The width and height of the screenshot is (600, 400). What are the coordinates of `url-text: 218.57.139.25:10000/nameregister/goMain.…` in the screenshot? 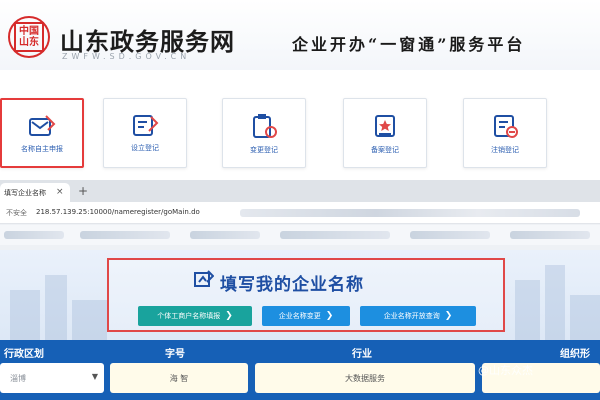 It's located at (118, 212).